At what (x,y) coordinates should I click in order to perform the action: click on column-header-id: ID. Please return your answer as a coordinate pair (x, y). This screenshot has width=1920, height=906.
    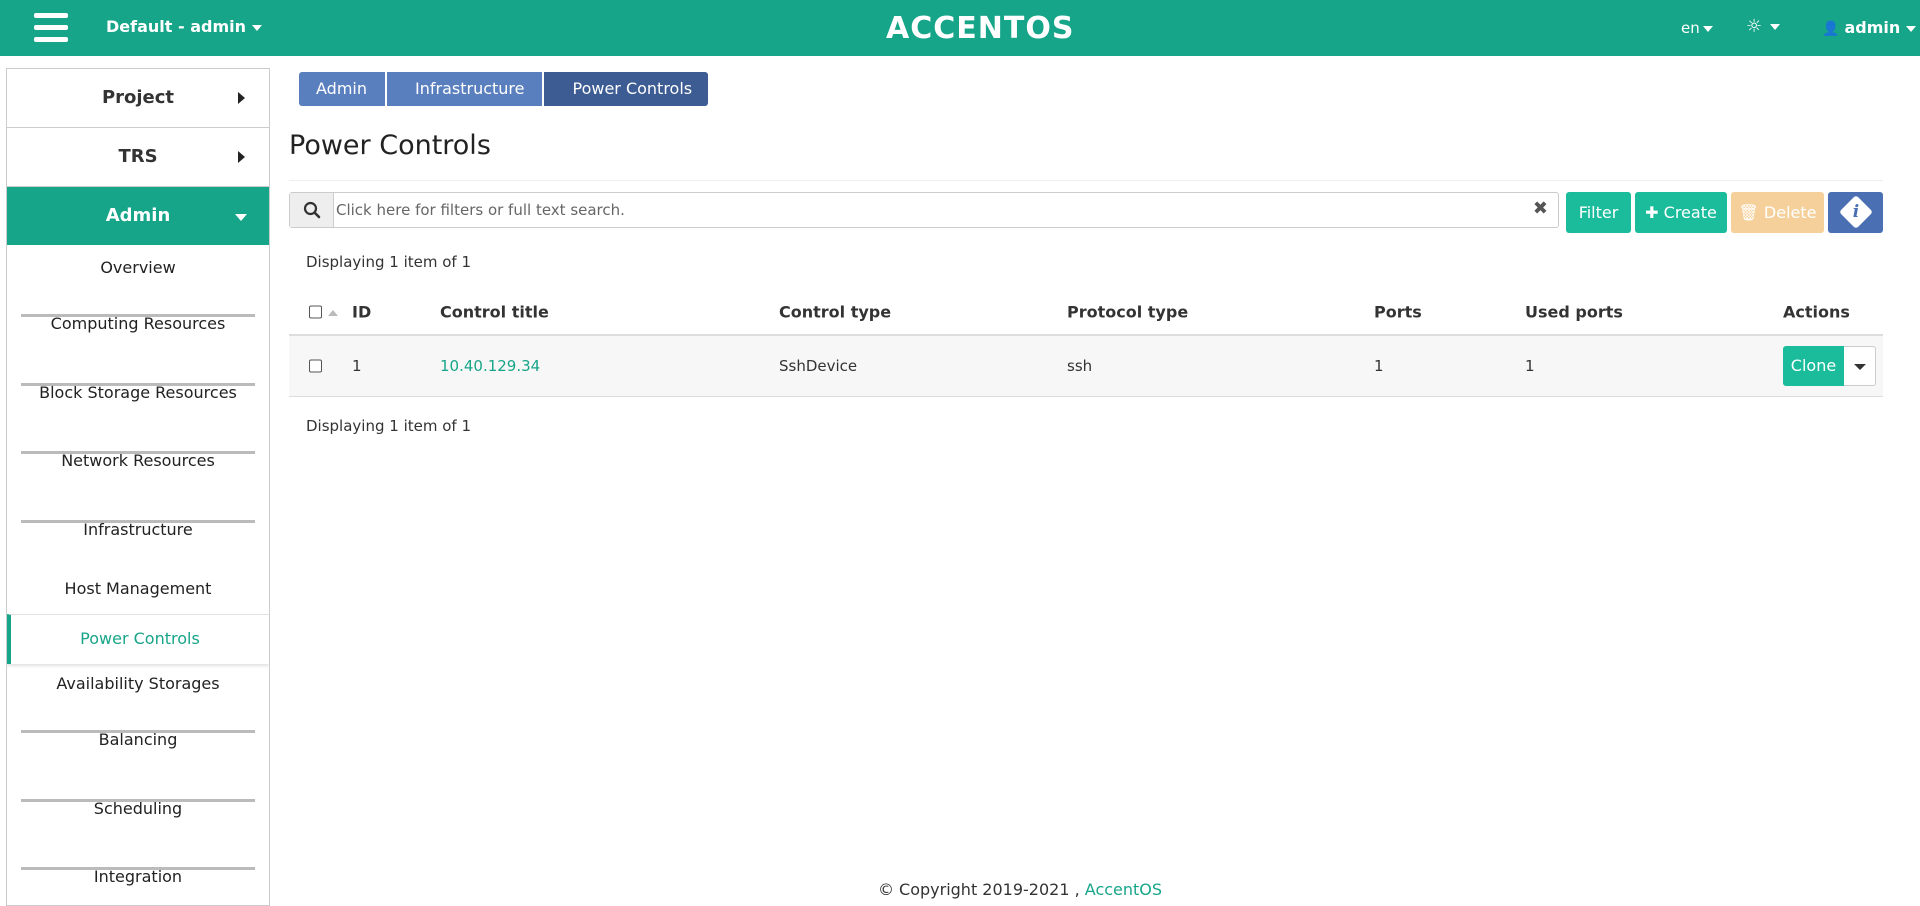
    Looking at the image, I should click on (361, 312).